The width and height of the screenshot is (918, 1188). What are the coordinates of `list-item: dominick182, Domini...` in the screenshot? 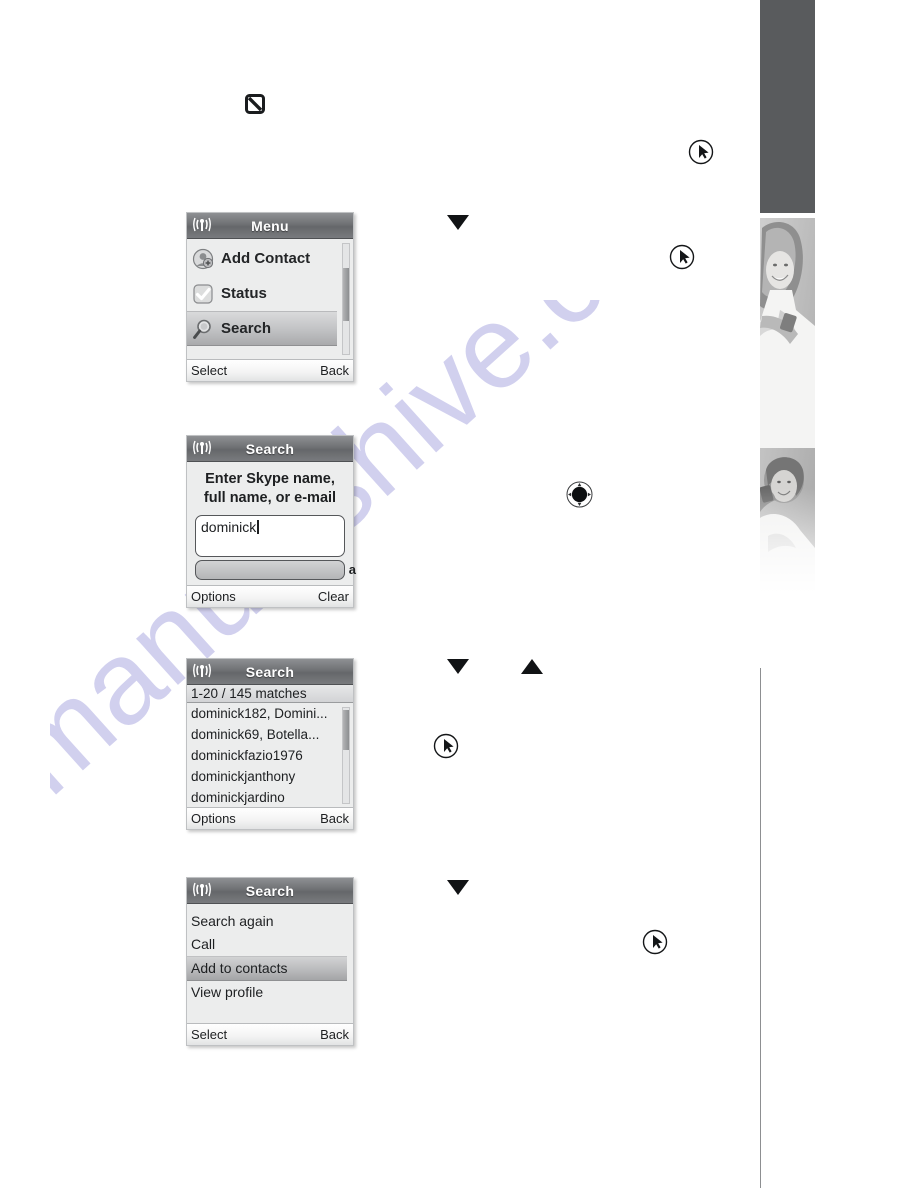 It's located at (270, 713).